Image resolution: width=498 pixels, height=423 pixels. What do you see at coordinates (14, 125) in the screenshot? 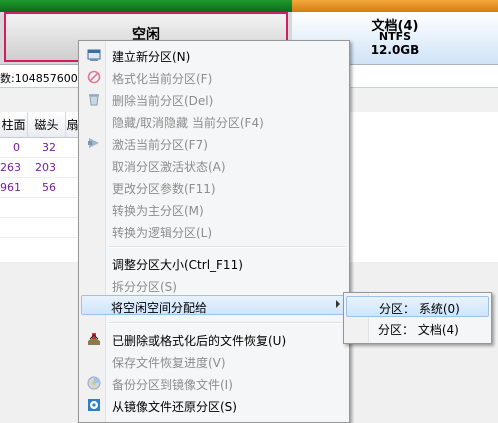
I see `column-header-cylinder: 柱面` at bounding box center [14, 125].